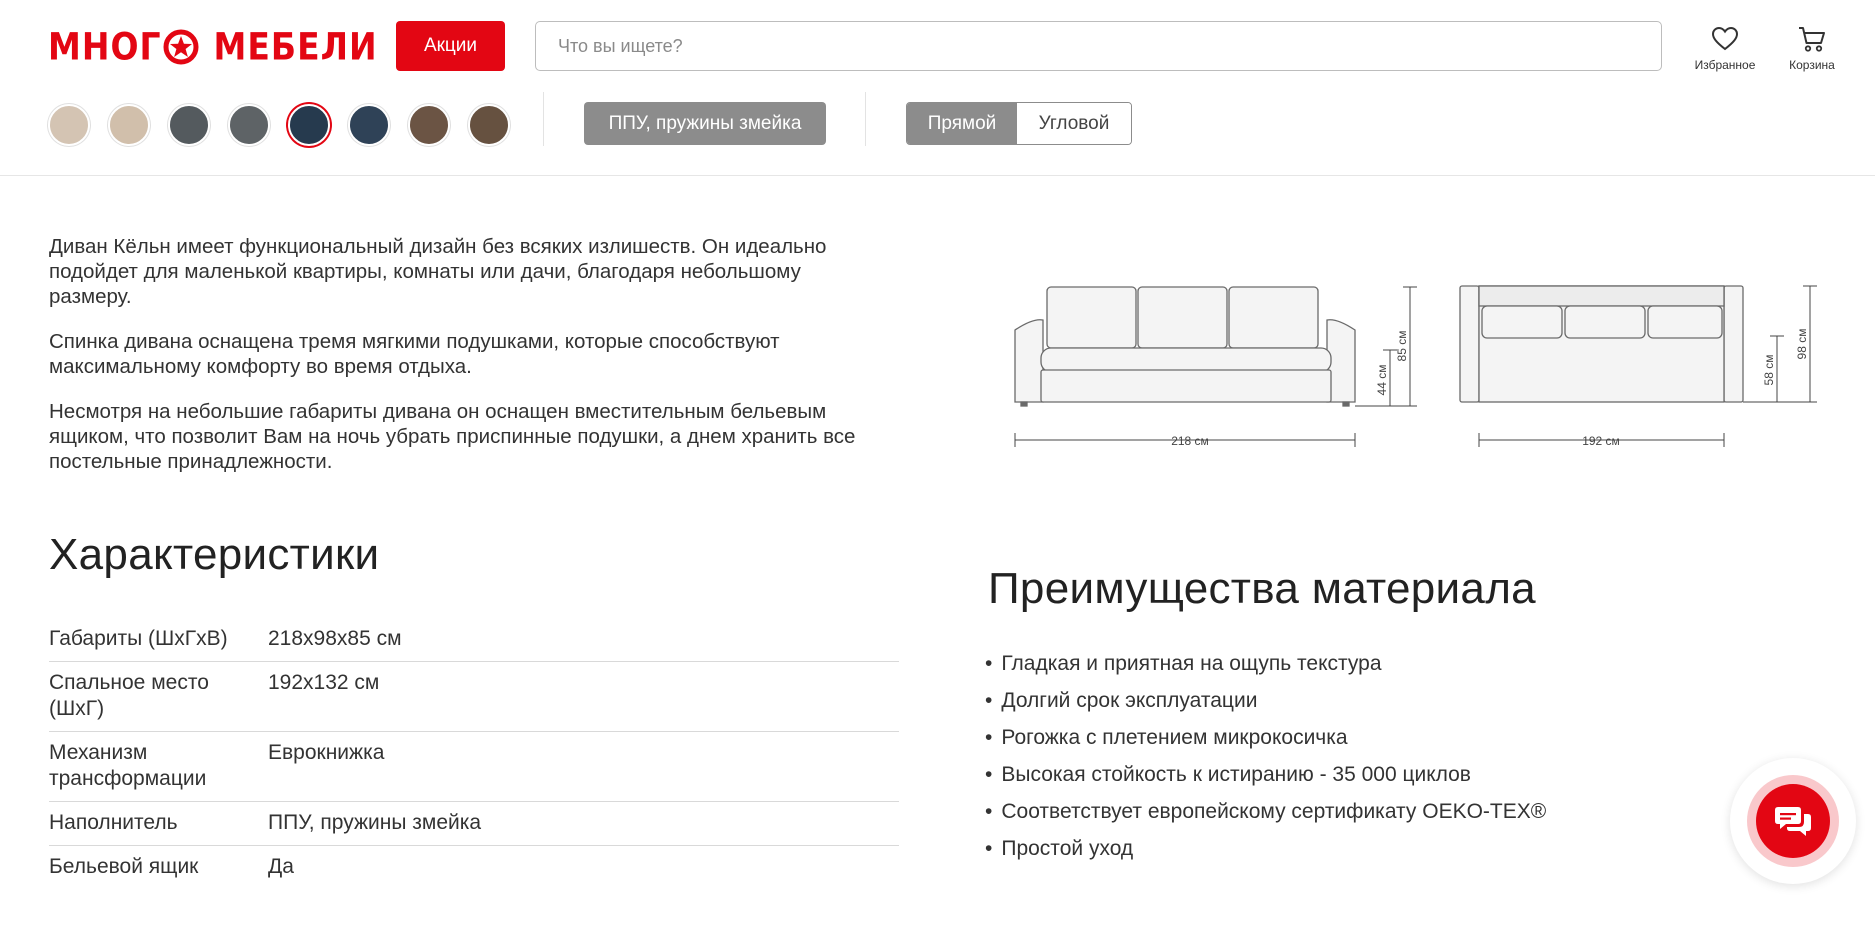 The height and width of the screenshot is (939, 1875). Describe the element at coordinates (450, 46) in the screenshot. I see `promo-button: Акции` at that location.